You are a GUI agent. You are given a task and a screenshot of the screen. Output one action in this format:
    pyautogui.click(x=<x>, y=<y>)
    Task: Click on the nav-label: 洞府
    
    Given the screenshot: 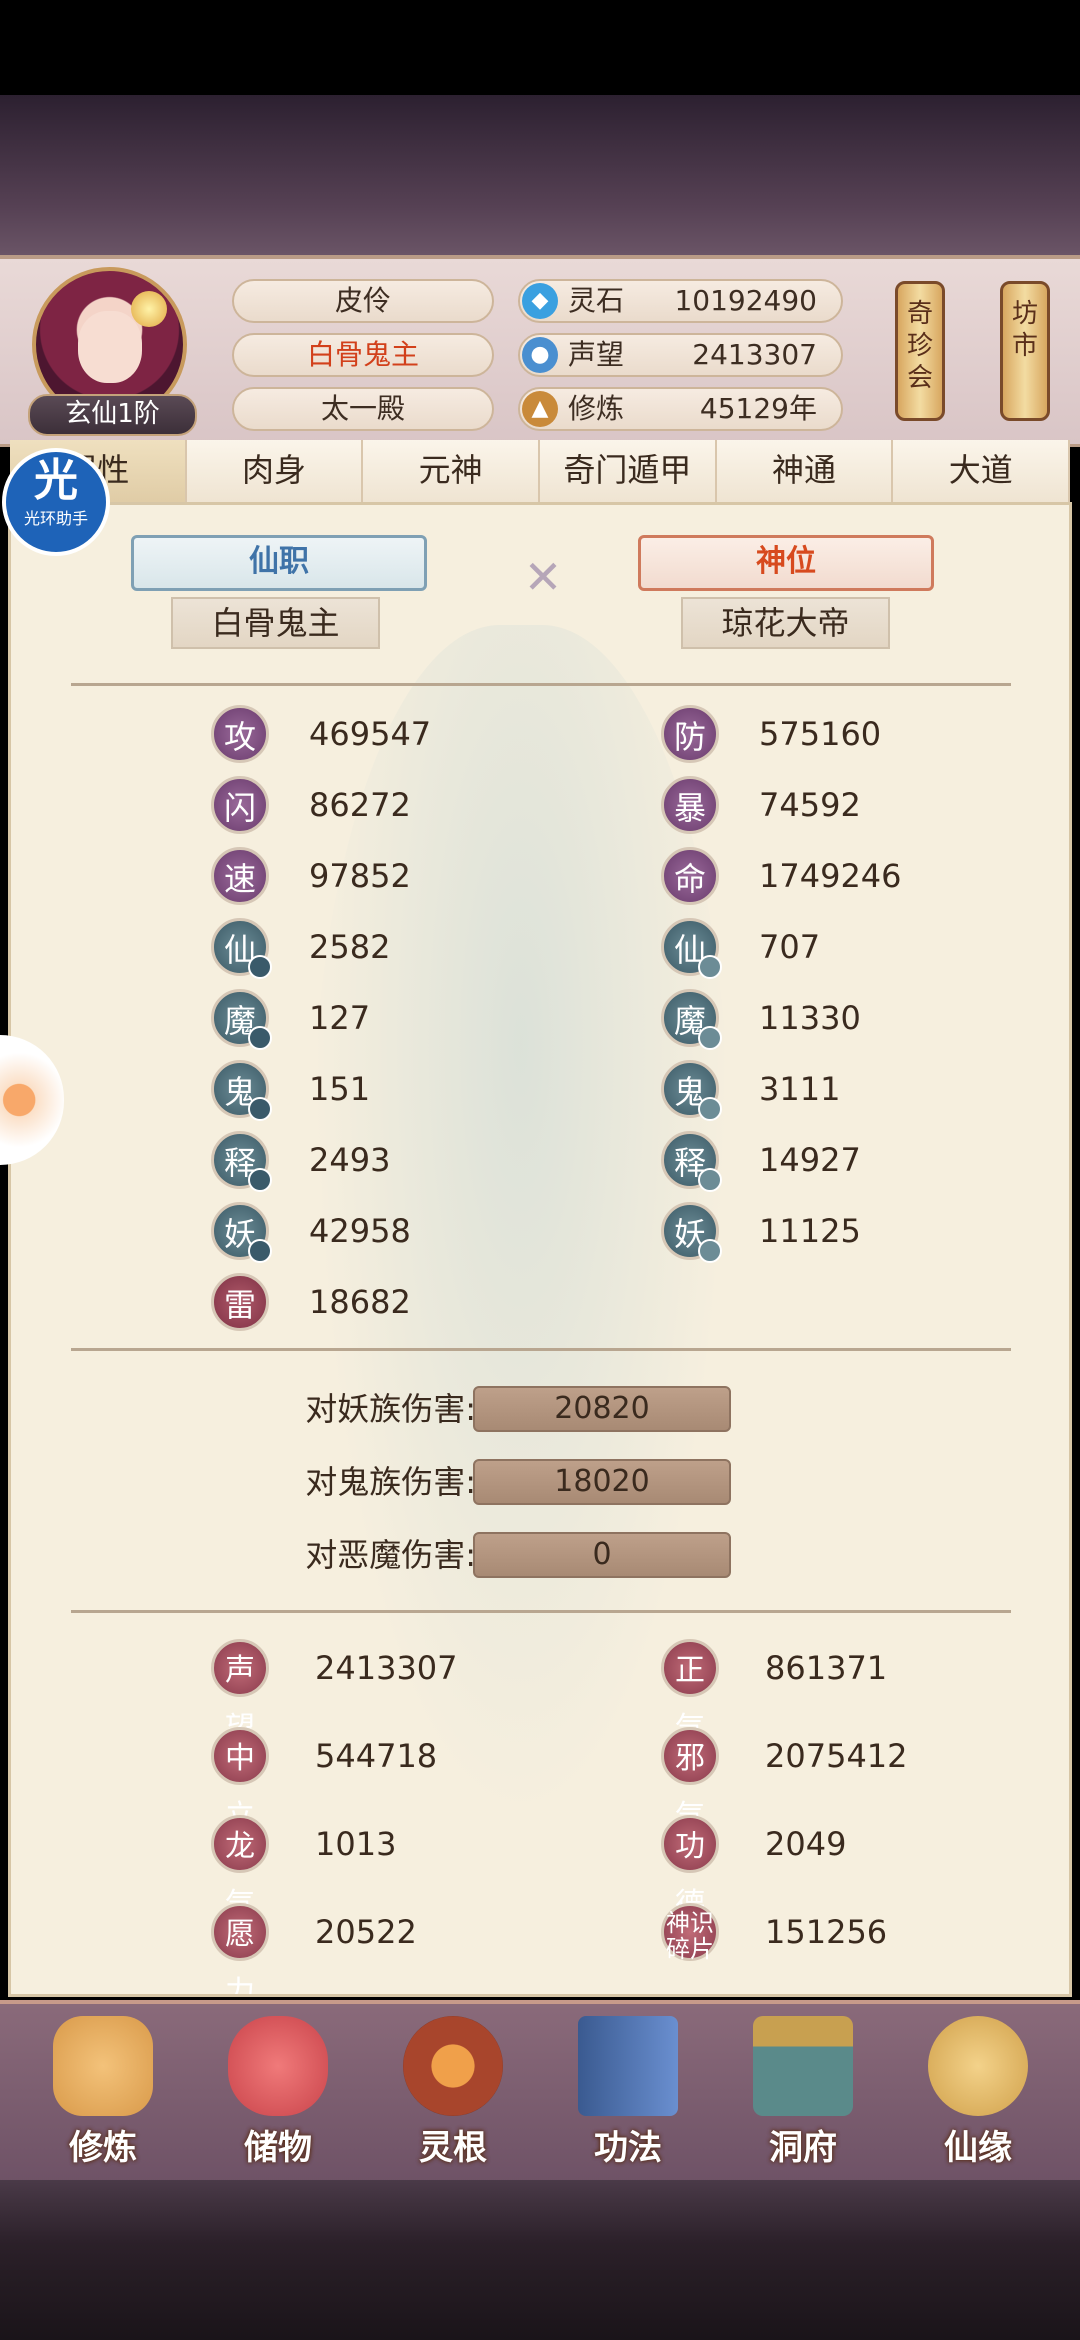 What is the action you would take?
    pyautogui.click(x=803, y=2148)
    